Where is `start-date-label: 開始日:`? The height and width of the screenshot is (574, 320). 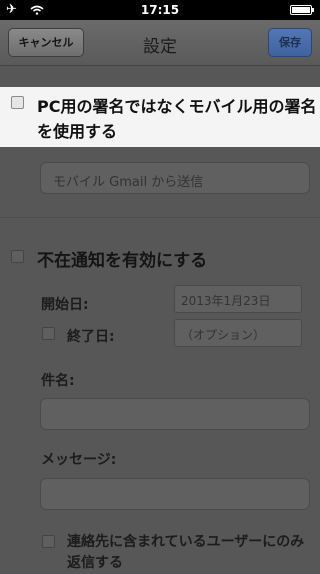 start-date-label: 開始日: is located at coordinates (65, 305).